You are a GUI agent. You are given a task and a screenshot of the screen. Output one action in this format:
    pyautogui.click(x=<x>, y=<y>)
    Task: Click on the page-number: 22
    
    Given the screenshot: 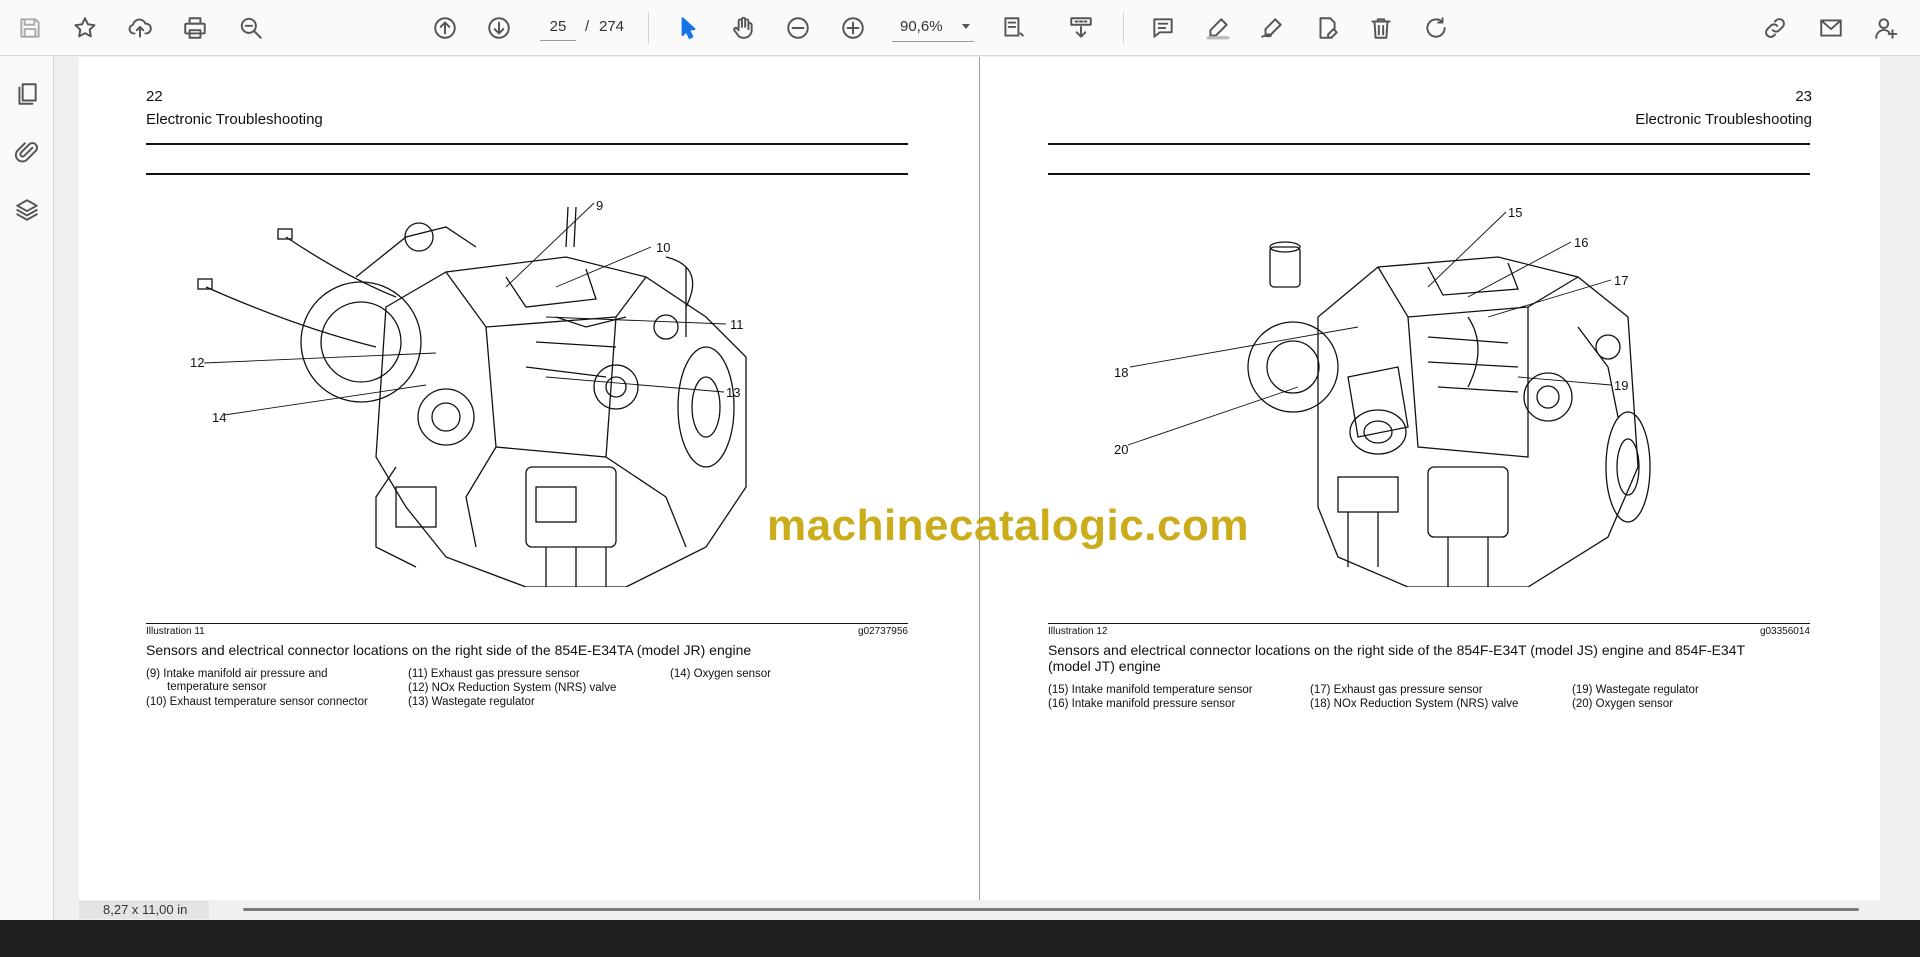 What is the action you would take?
    pyautogui.click(x=154, y=96)
    